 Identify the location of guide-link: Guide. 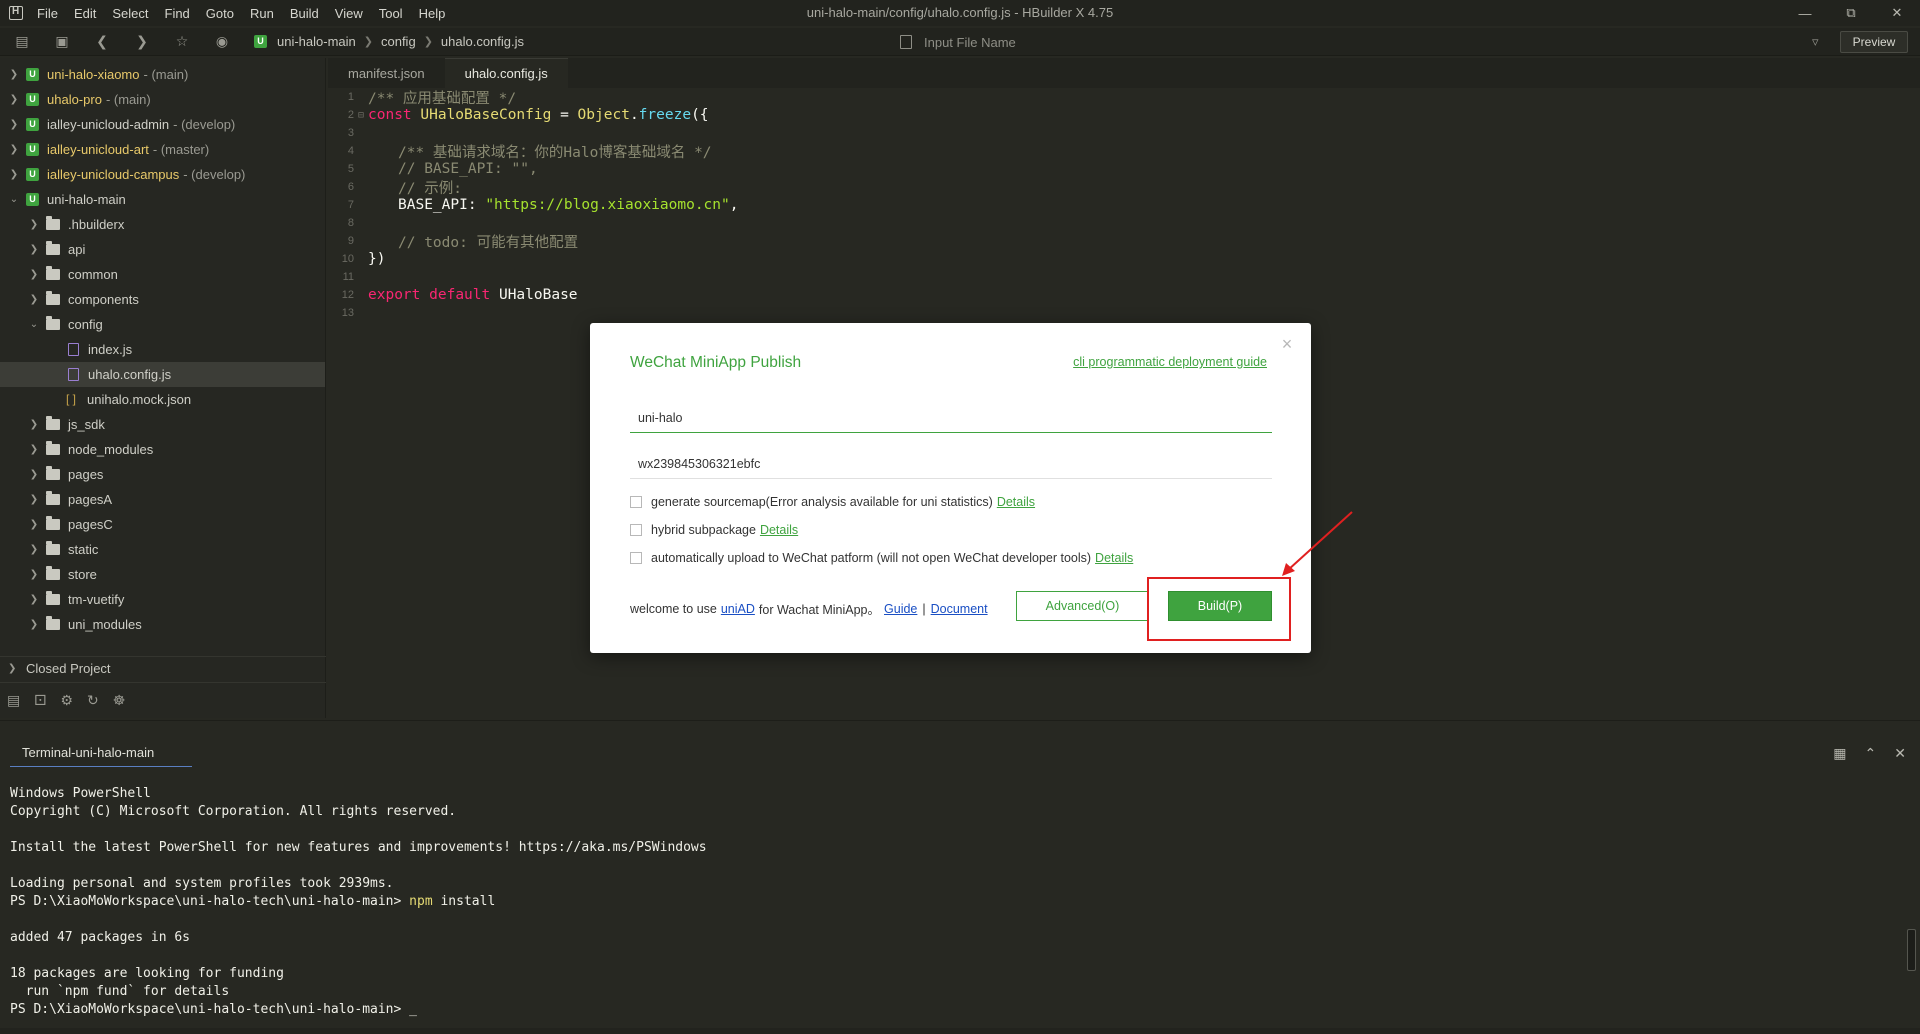
(900, 609).